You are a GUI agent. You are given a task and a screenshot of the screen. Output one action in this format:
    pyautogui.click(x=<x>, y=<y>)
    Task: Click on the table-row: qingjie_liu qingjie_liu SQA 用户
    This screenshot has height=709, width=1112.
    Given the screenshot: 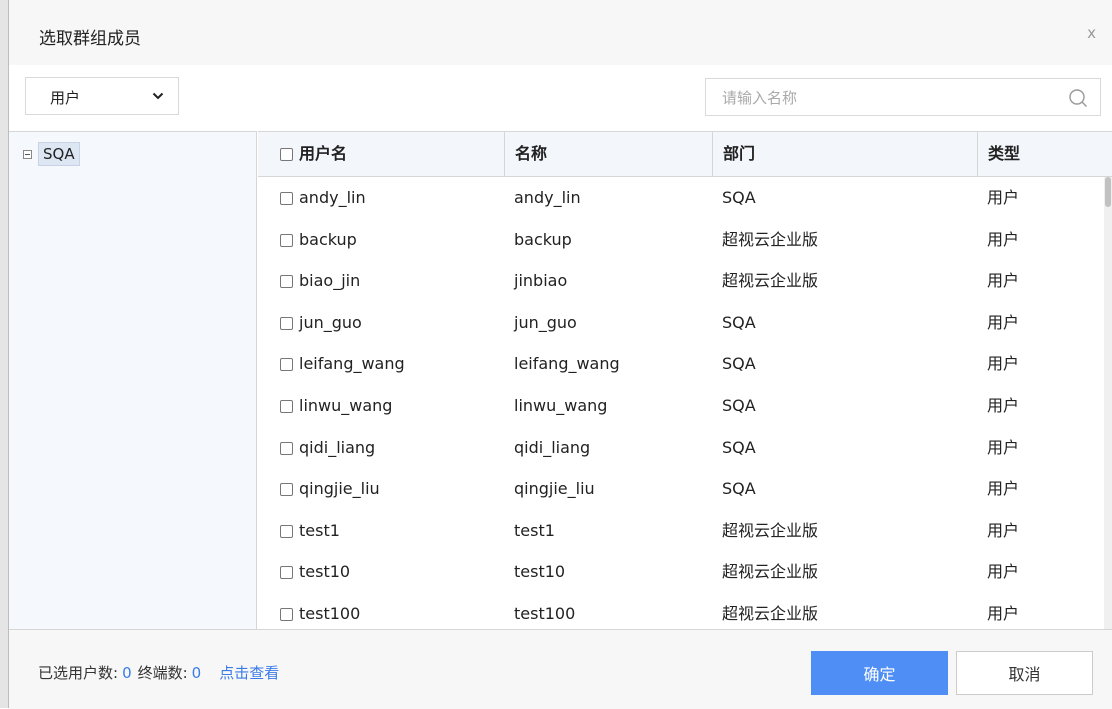 What is the action you would take?
    pyautogui.click(x=685, y=489)
    